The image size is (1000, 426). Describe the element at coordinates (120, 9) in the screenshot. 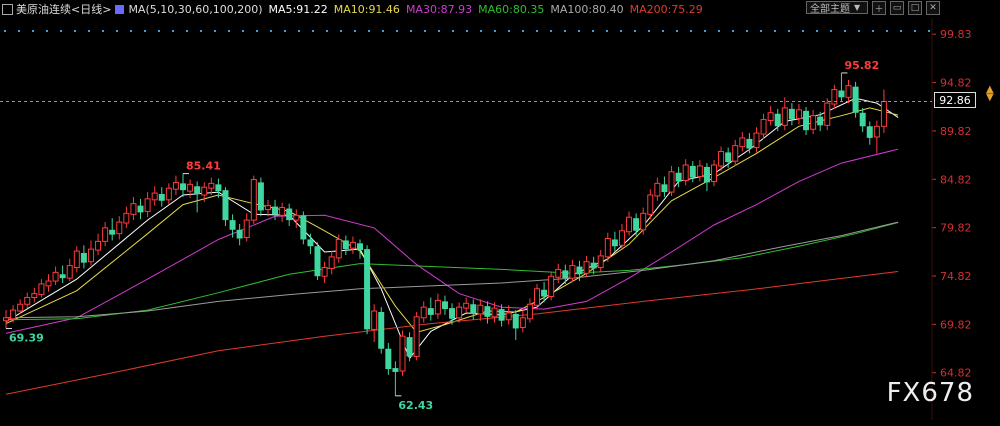

I see `settings-icon` at that location.